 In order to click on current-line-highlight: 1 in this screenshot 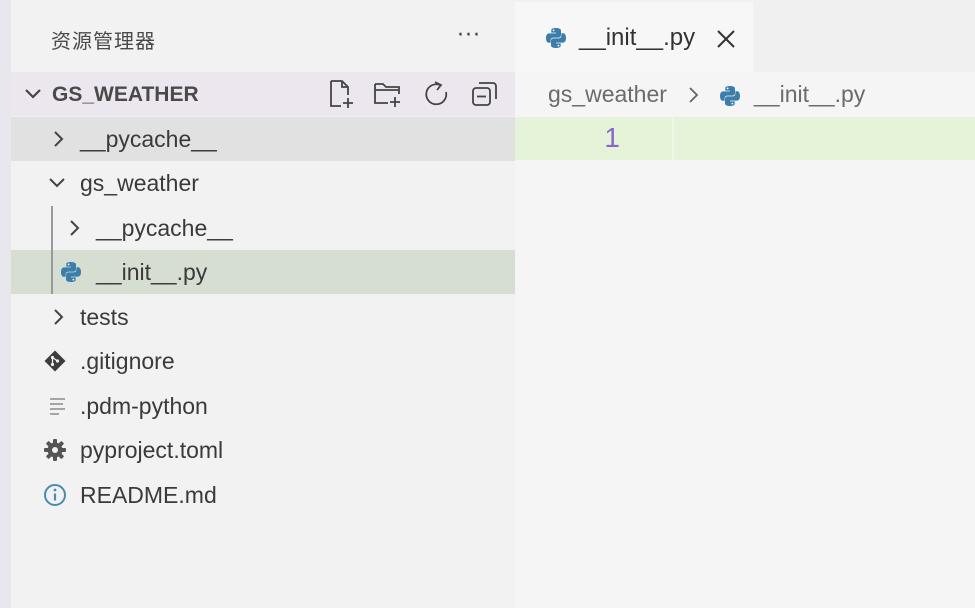, I will do `click(745, 138)`.